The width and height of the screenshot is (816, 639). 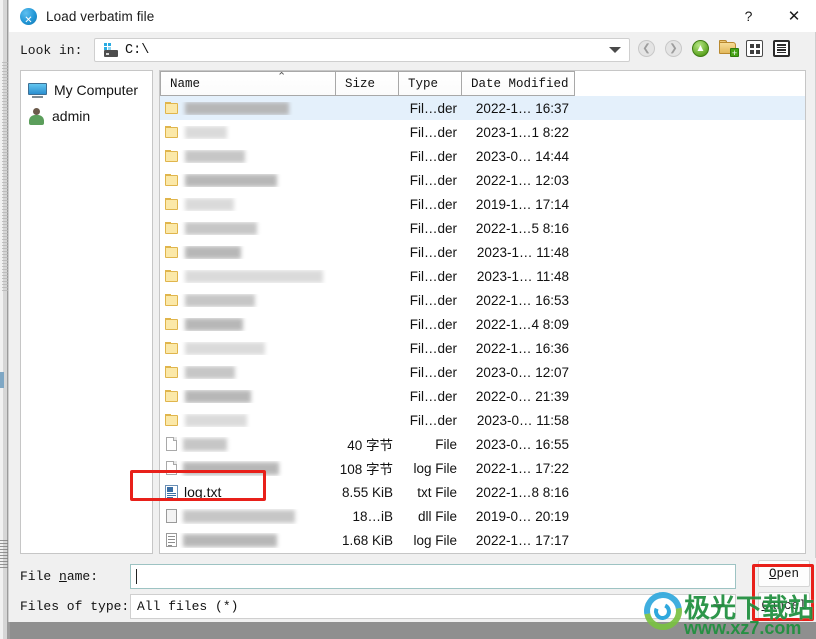 I want to click on table-row: Fil…der 2022-1…4 8:09, so click(x=482, y=324).